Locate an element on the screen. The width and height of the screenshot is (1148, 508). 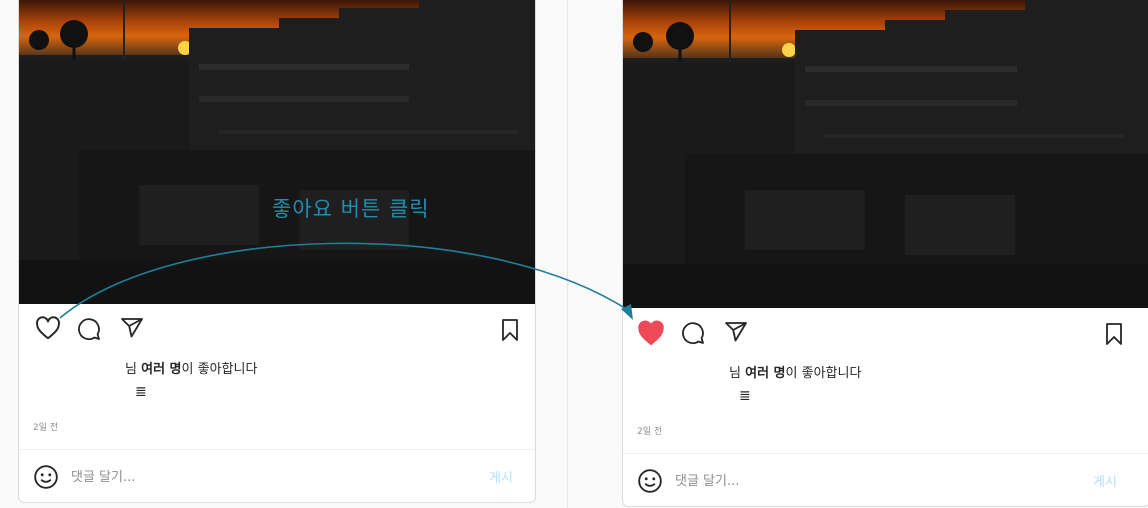
heart-icon is located at coordinates (48, 330).